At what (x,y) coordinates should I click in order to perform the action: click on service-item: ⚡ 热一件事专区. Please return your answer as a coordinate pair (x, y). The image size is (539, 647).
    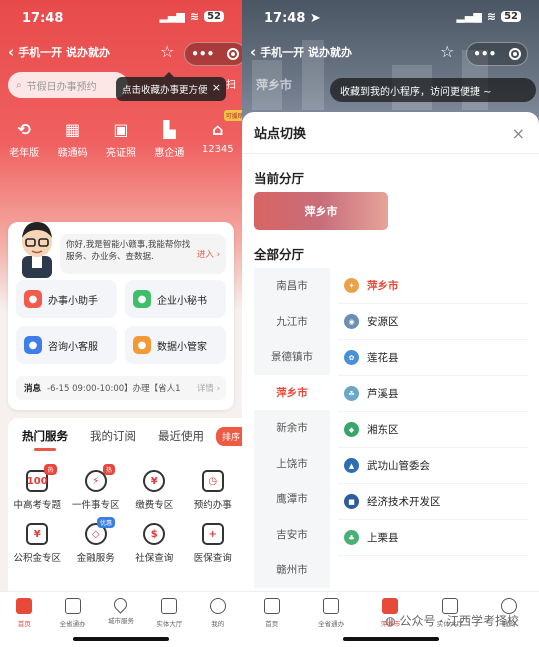
    Looking at the image, I should click on (96, 487).